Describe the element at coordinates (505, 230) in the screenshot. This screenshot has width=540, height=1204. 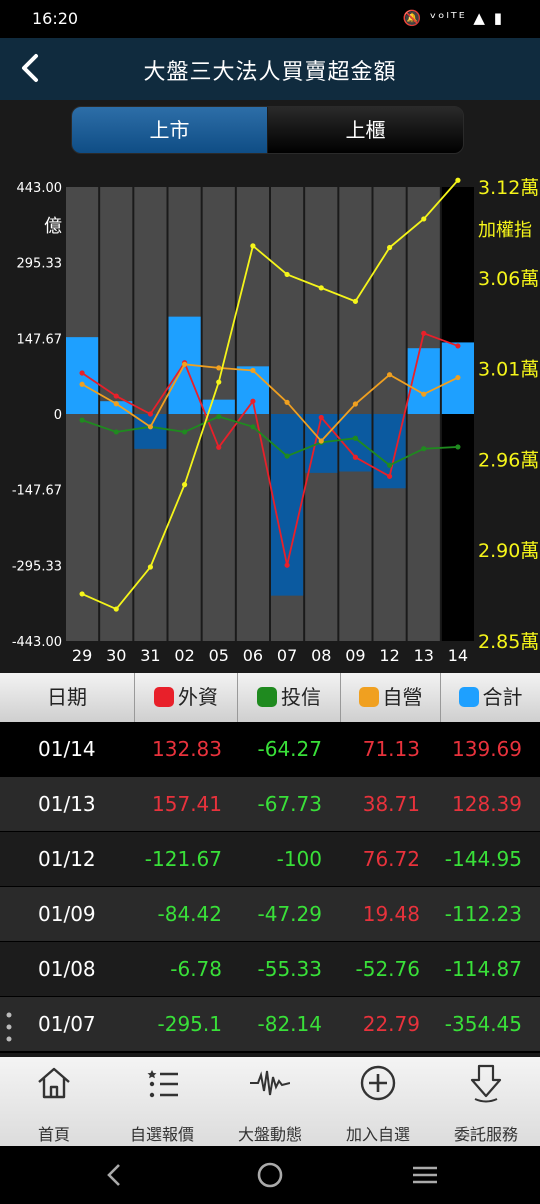
I see `y2-axis-label: 加權指` at that location.